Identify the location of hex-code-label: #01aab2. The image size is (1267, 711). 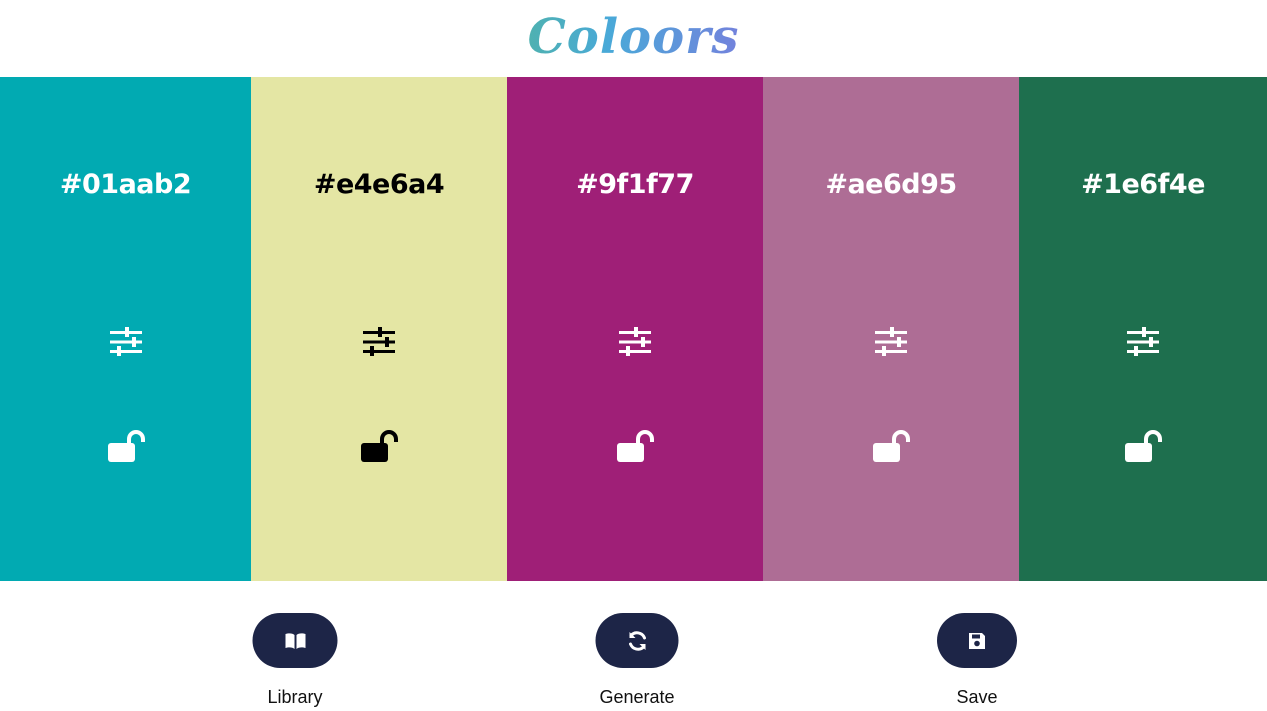
(125, 185).